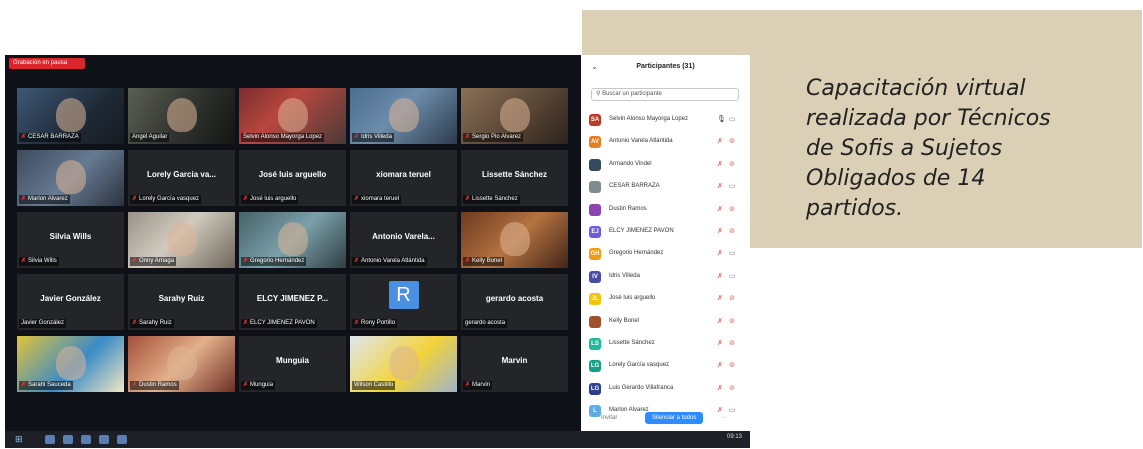 The width and height of the screenshot is (1143, 449). Describe the element at coordinates (667, 344) in the screenshot. I see `participant-row: LS Lissette Sánchez ✗ ⊘` at that location.